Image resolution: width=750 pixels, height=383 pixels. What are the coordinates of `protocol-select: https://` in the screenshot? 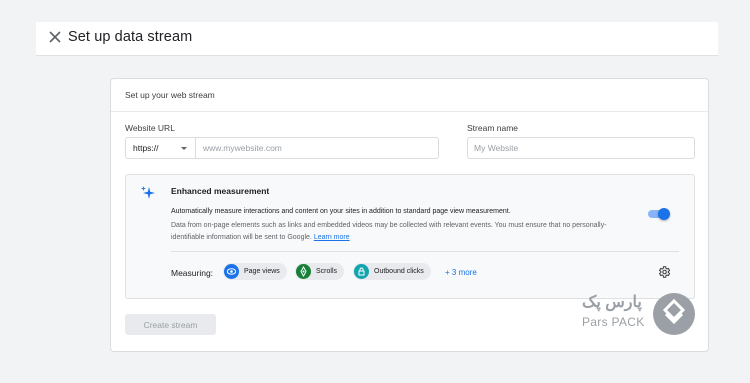 It's located at (161, 148).